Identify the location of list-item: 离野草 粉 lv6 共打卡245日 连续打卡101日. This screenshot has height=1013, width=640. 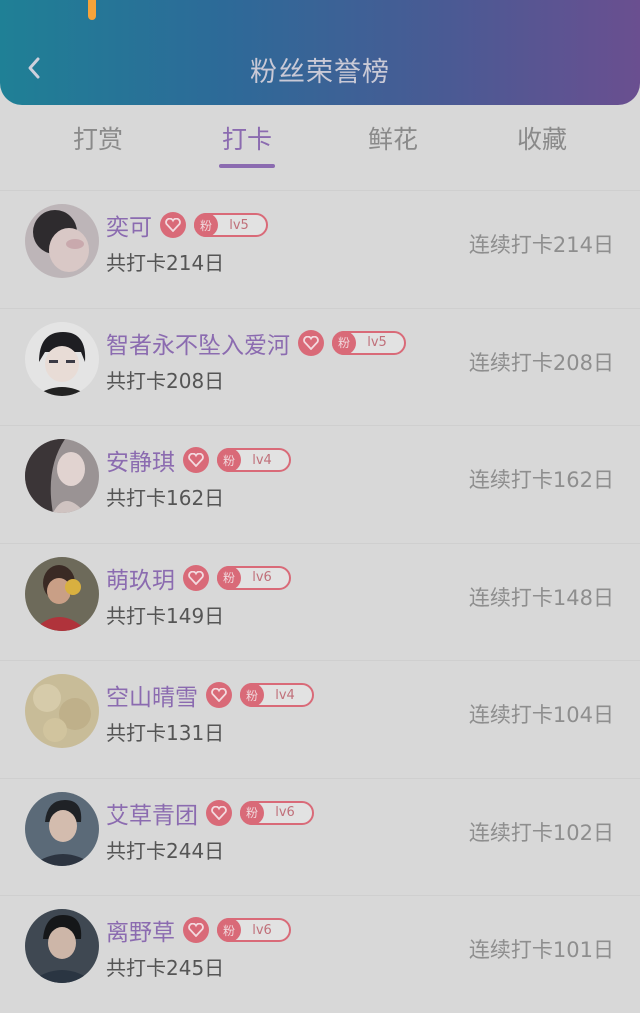
(320, 954).